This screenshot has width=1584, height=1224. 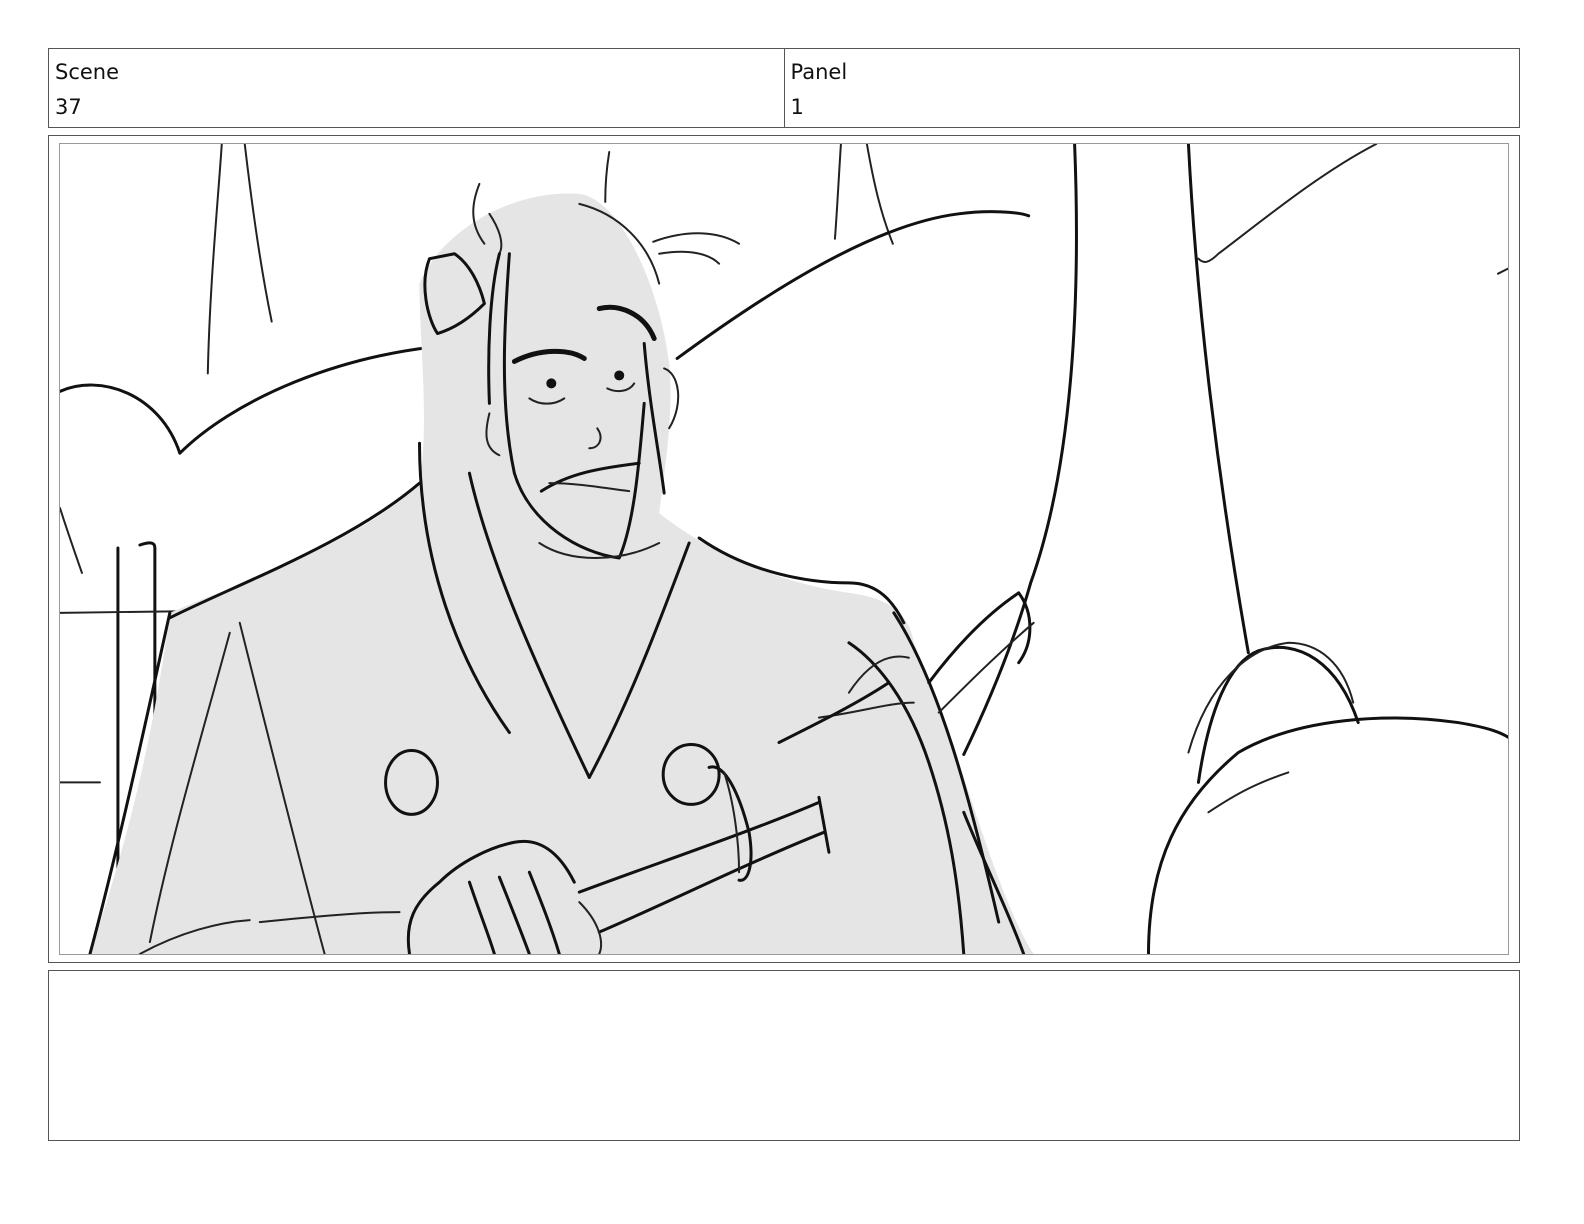 I want to click on panel-cell: Panel 1, so click(x=1151, y=88).